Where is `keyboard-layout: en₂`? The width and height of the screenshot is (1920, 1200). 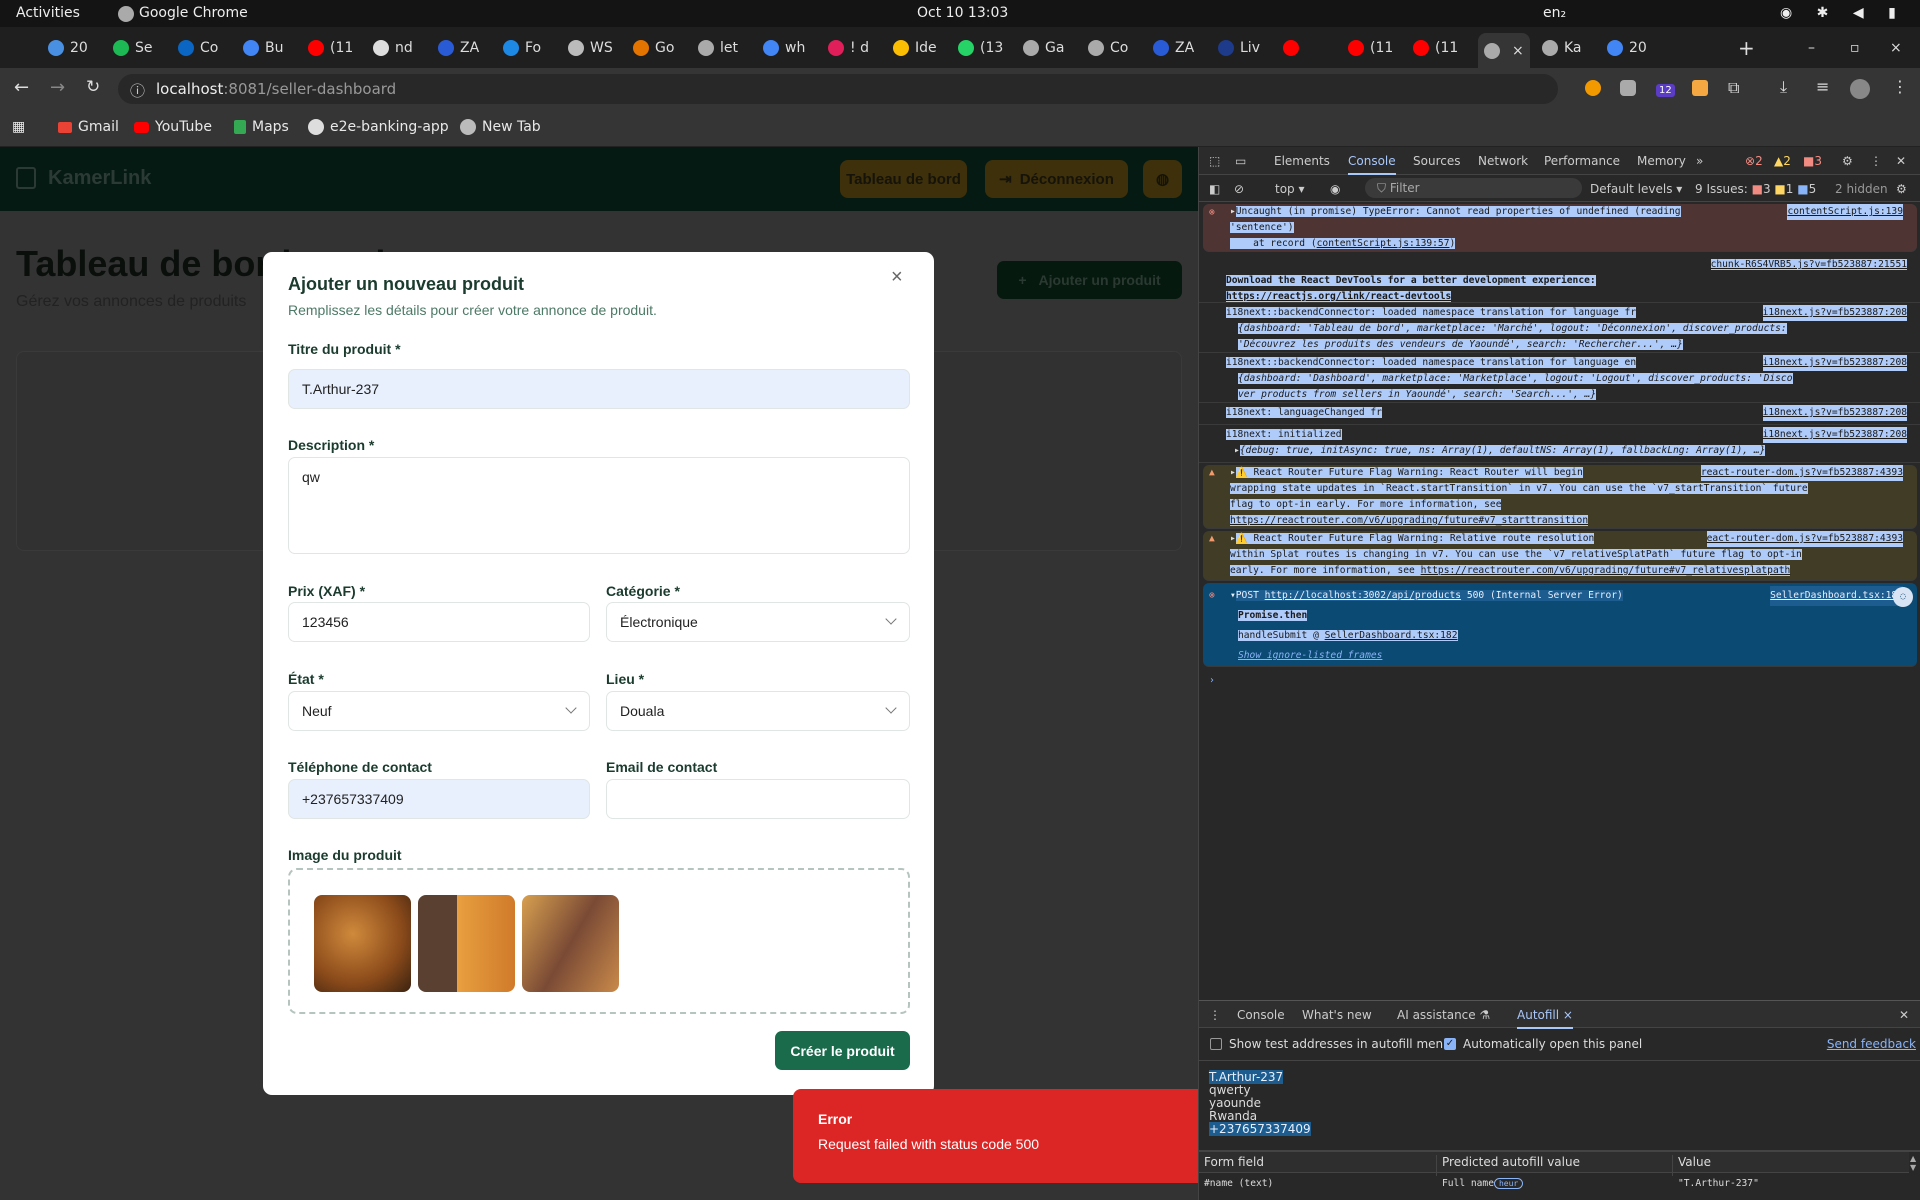 keyboard-layout: en₂ is located at coordinates (1554, 13).